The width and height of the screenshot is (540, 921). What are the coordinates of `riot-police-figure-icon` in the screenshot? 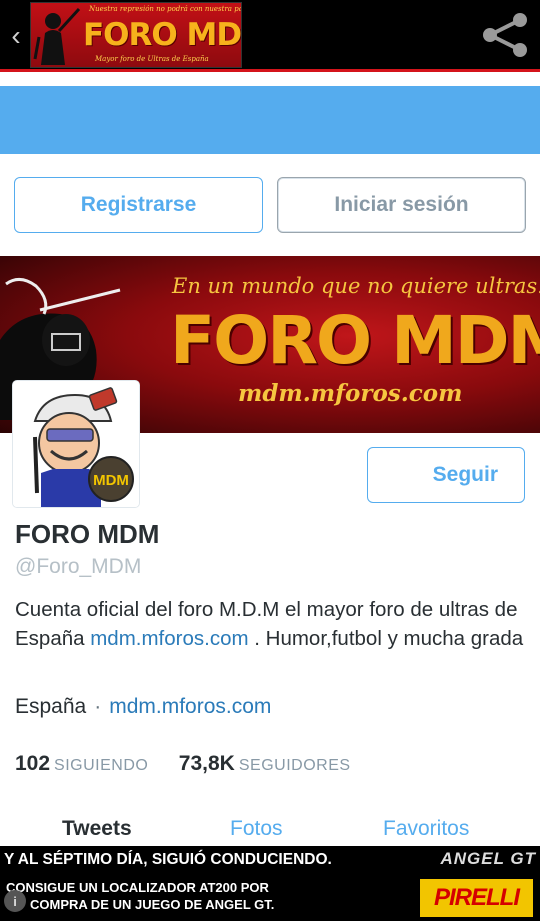 It's located at (57, 36).